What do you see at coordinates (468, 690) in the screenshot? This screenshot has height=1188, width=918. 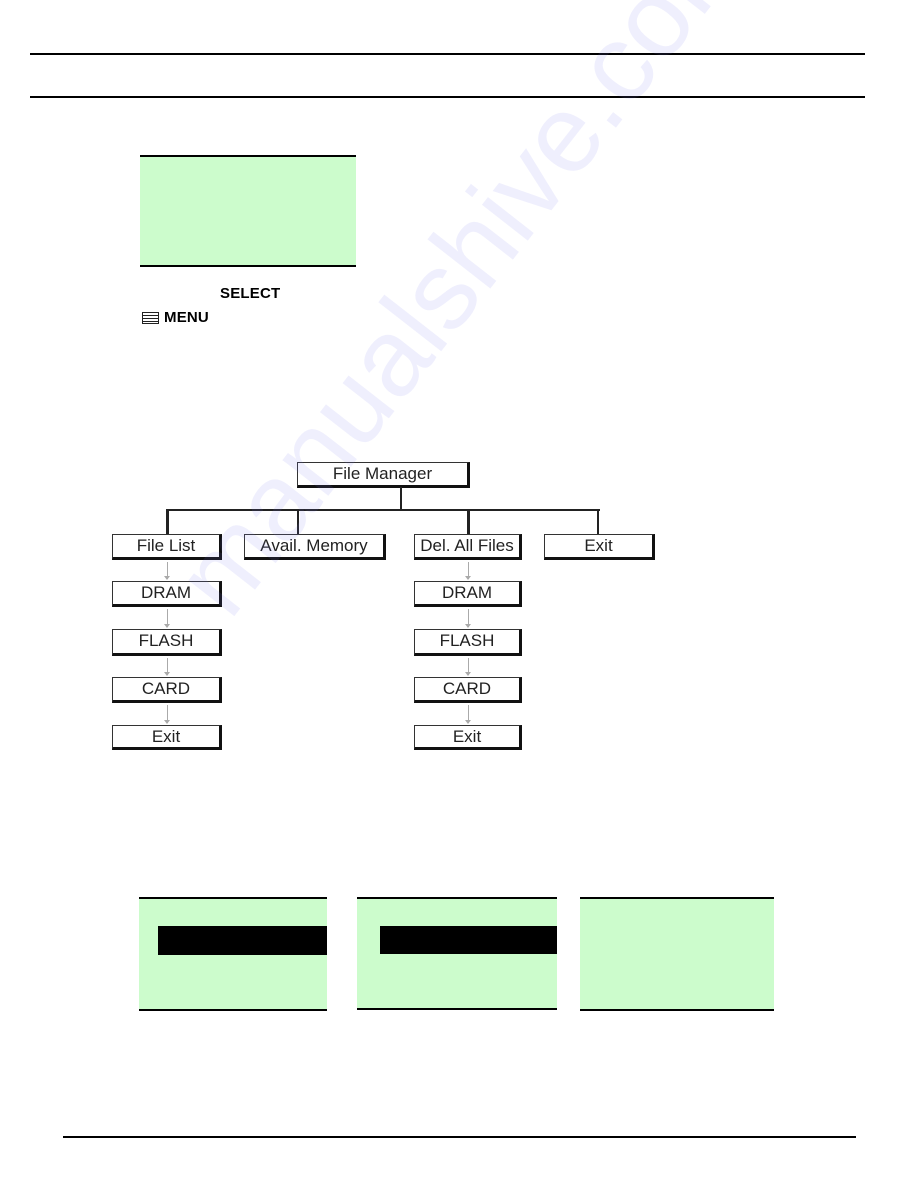 I see `diagram-node-del-card: CARD` at bounding box center [468, 690].